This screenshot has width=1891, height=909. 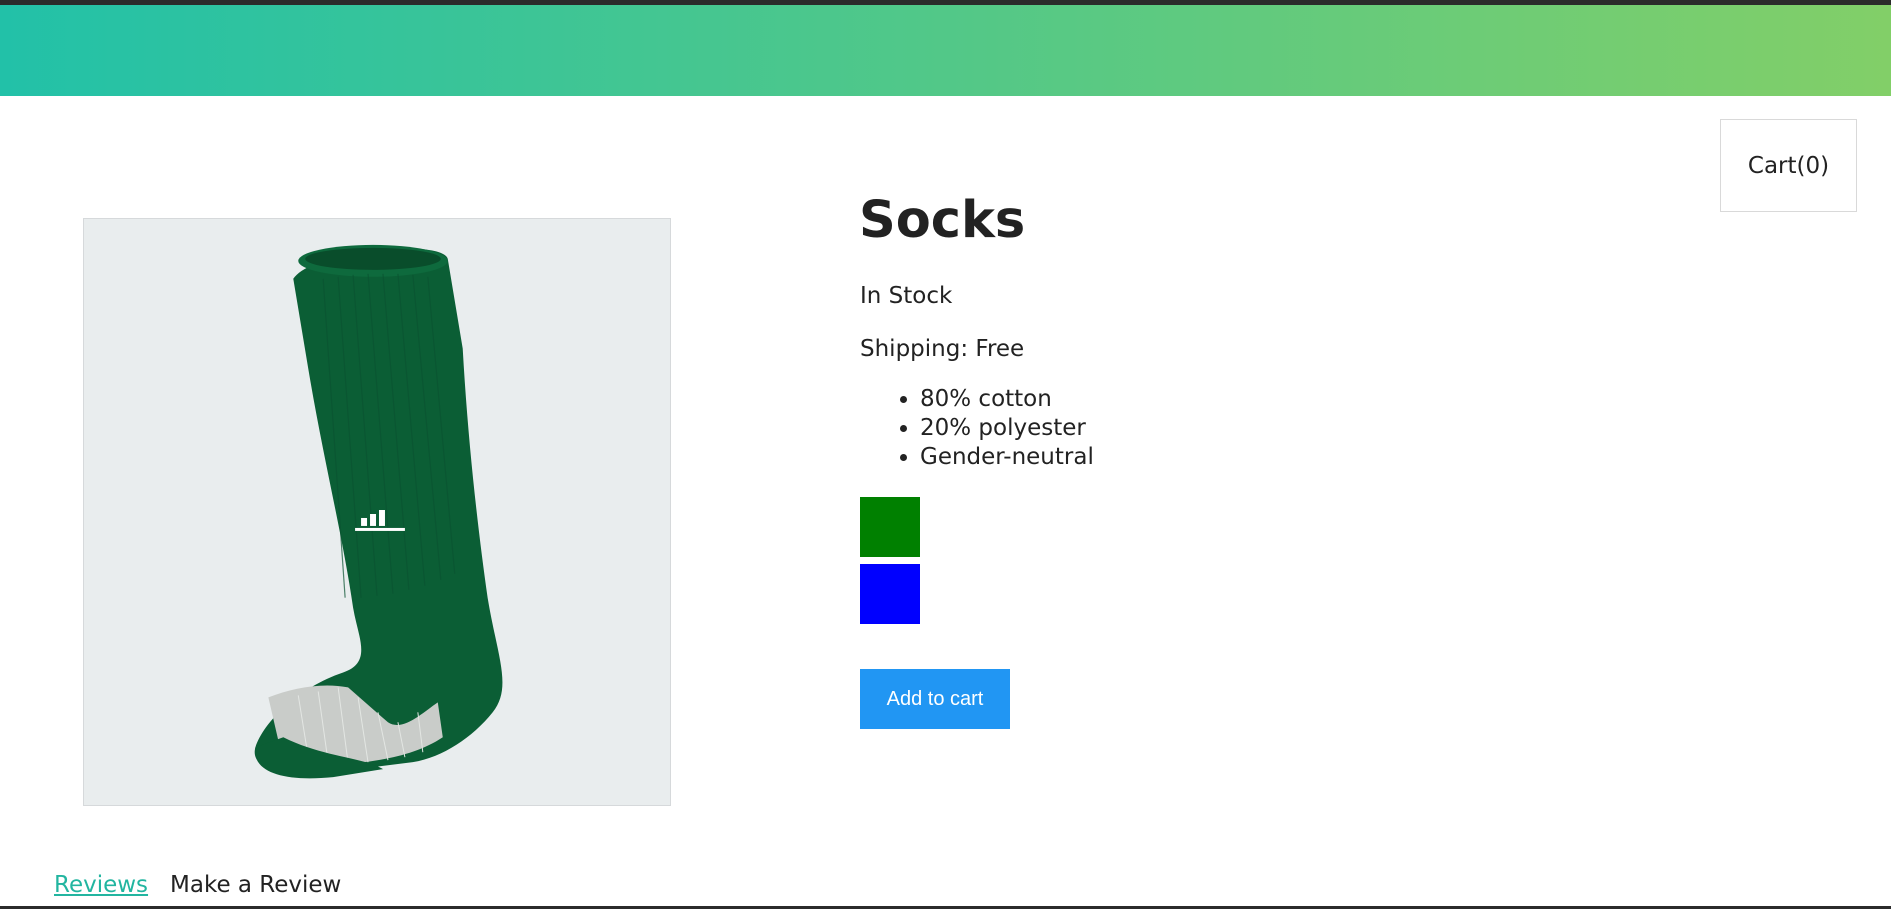 I want to click on header-banner, so click(x=945, y=50).